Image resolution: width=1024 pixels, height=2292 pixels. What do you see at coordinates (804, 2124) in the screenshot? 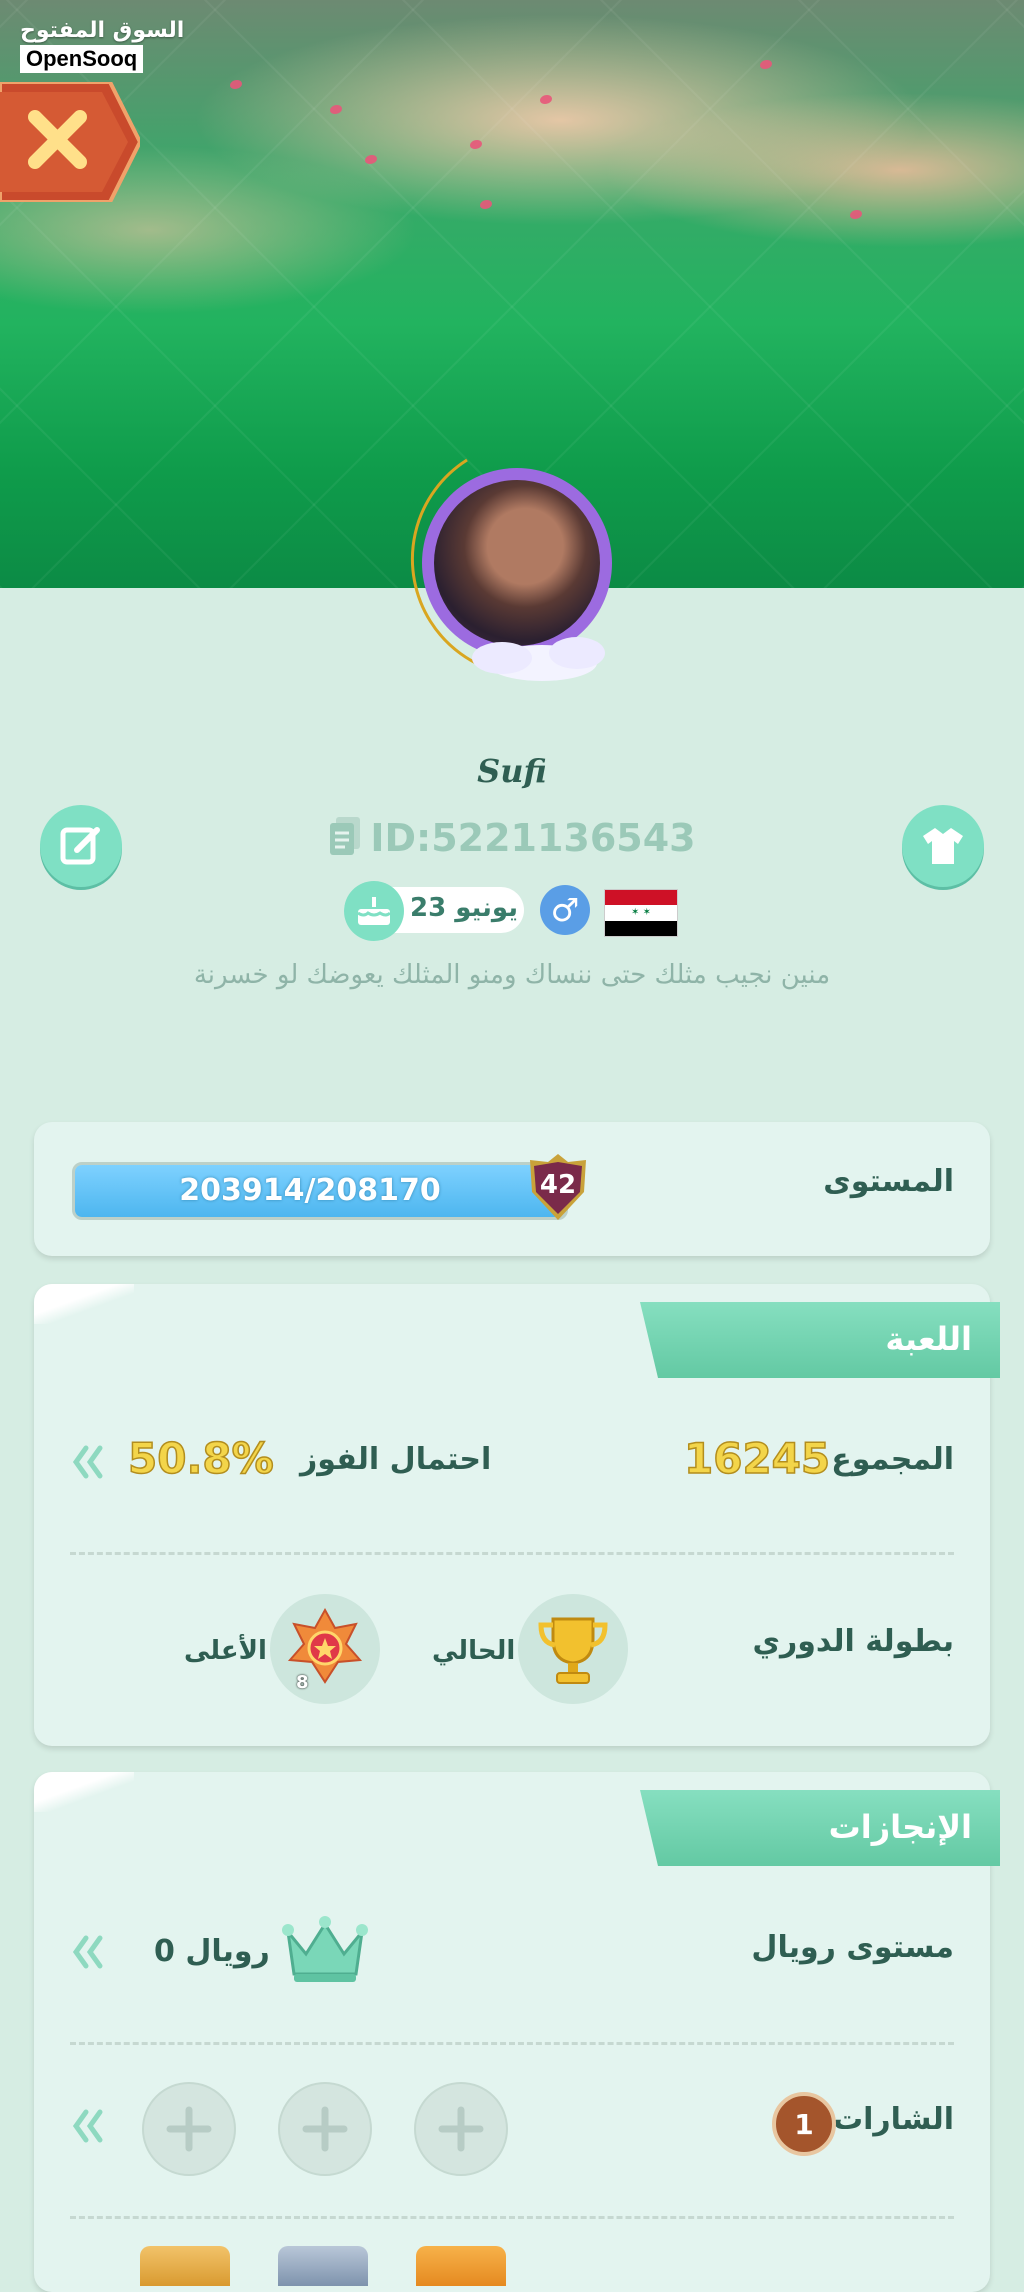
I see `badges-count-badge: 1` at bounding box center [804, 2124].